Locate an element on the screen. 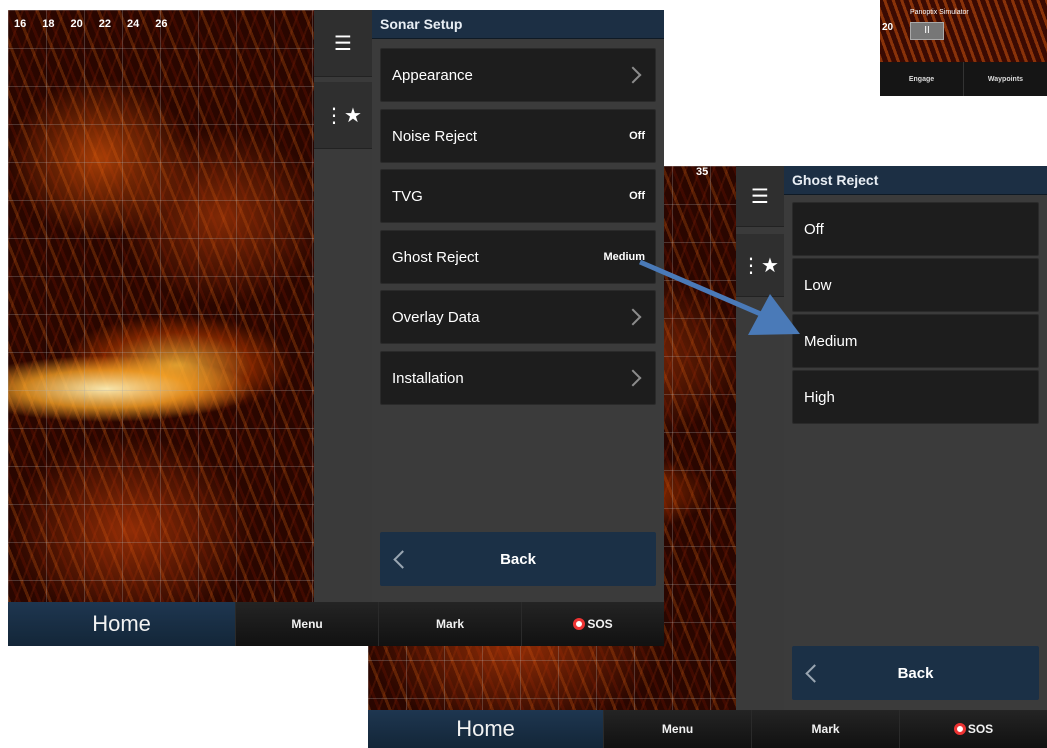  menu-item-appearance: Appearance is located at coordinates (518, 75).